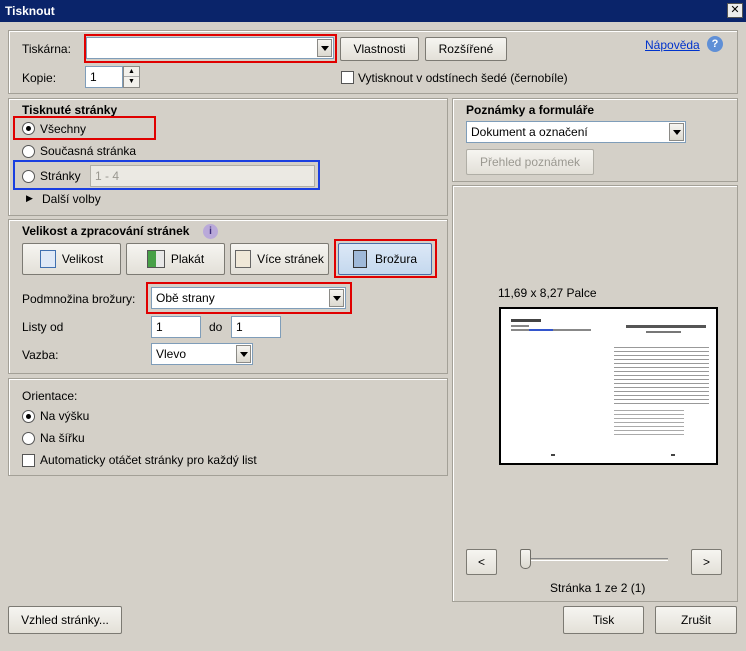  What do you see at coordinates (481, 562) in the screenshot?
I see `prev-page-button: <` at bounding box center [481, 562].